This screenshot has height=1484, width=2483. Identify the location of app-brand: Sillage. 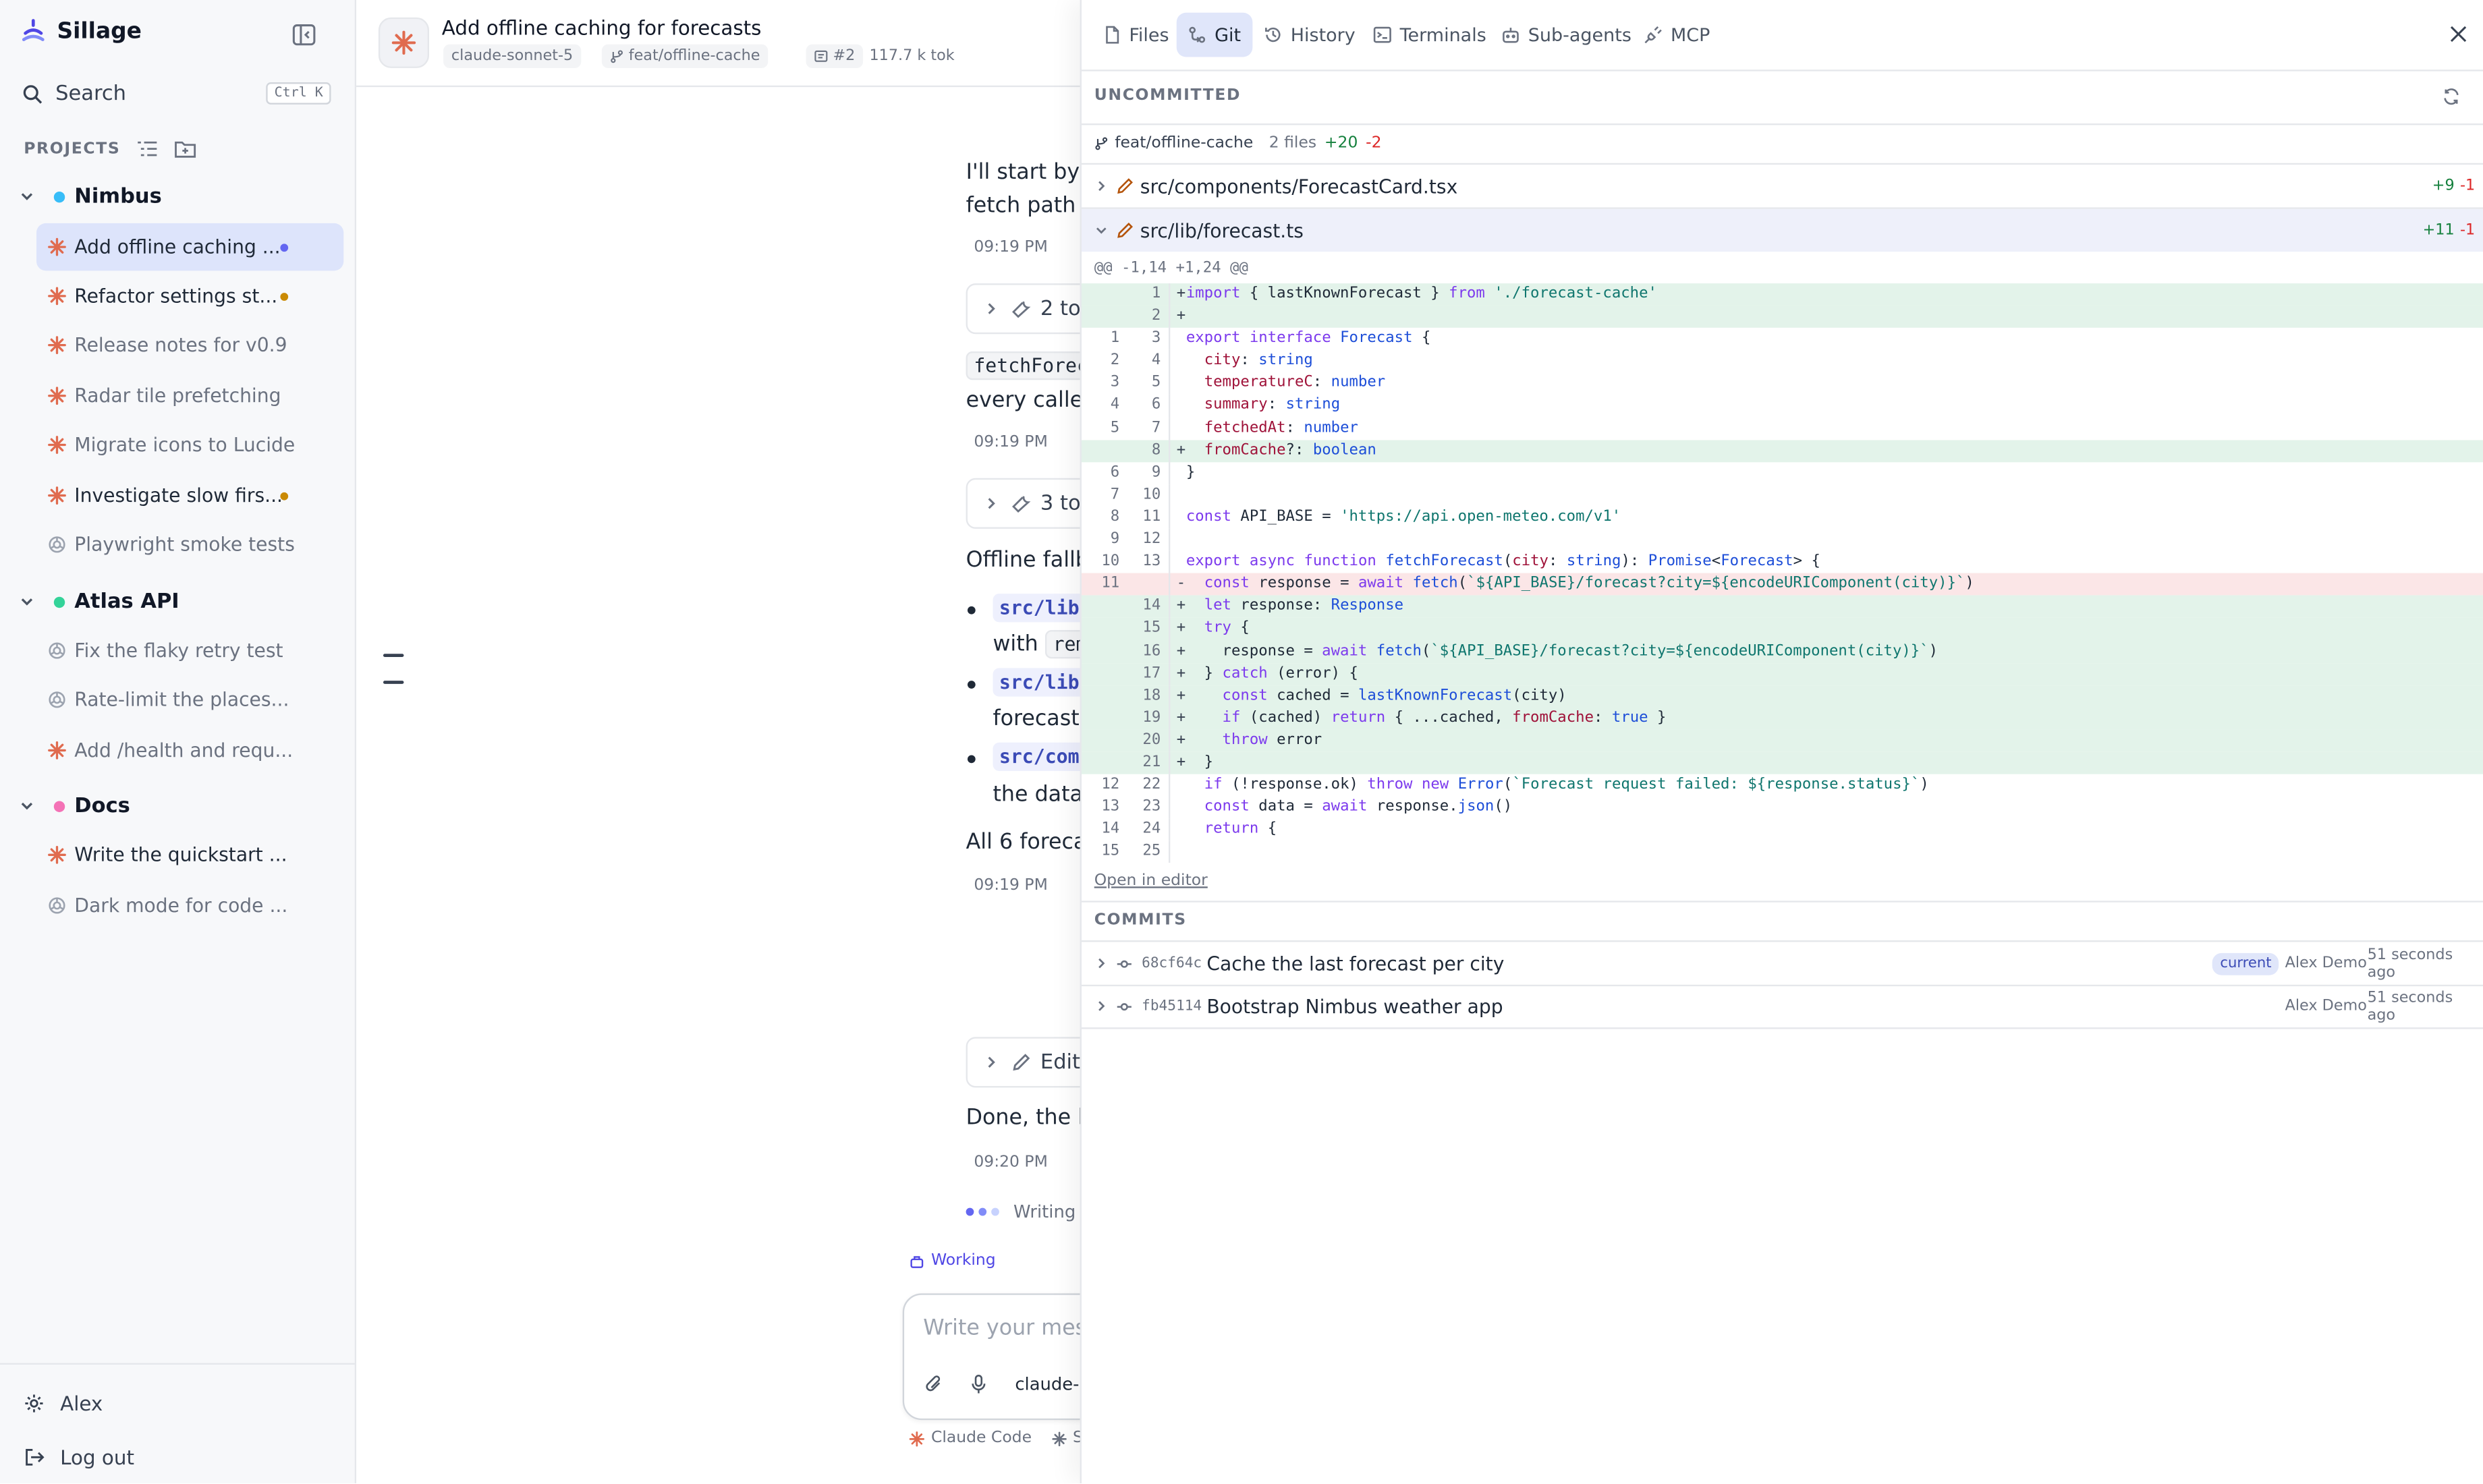
(82, 32).